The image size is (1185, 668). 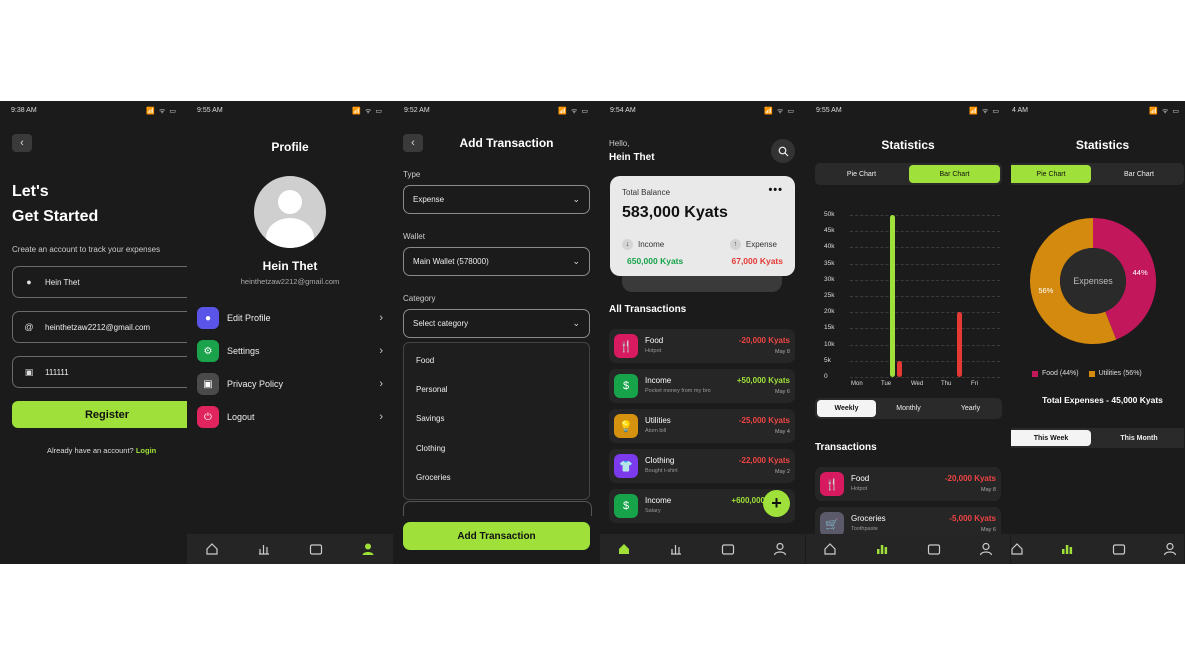 What do you see at coordinates (658, 500) in the screenshot?
I see `transaction-name: Income` at bounding box center [658, 500].